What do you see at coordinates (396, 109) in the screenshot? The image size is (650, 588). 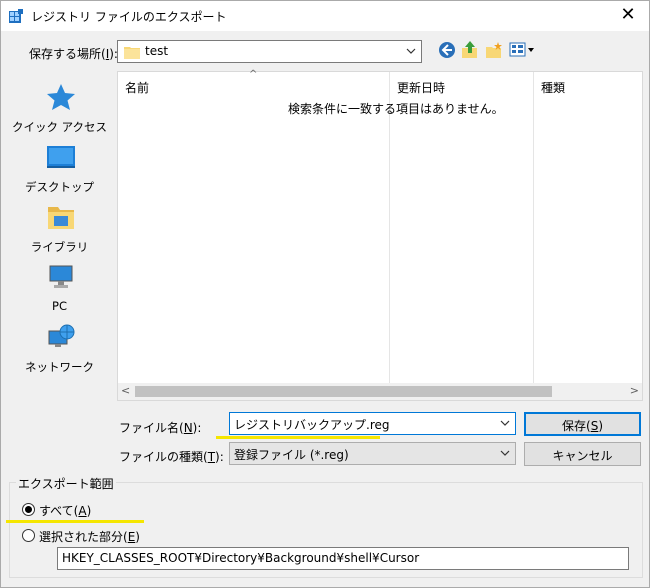 I see `empty-message: 検索条件に一致する項目はありません。` at bounding box center [396, 109].